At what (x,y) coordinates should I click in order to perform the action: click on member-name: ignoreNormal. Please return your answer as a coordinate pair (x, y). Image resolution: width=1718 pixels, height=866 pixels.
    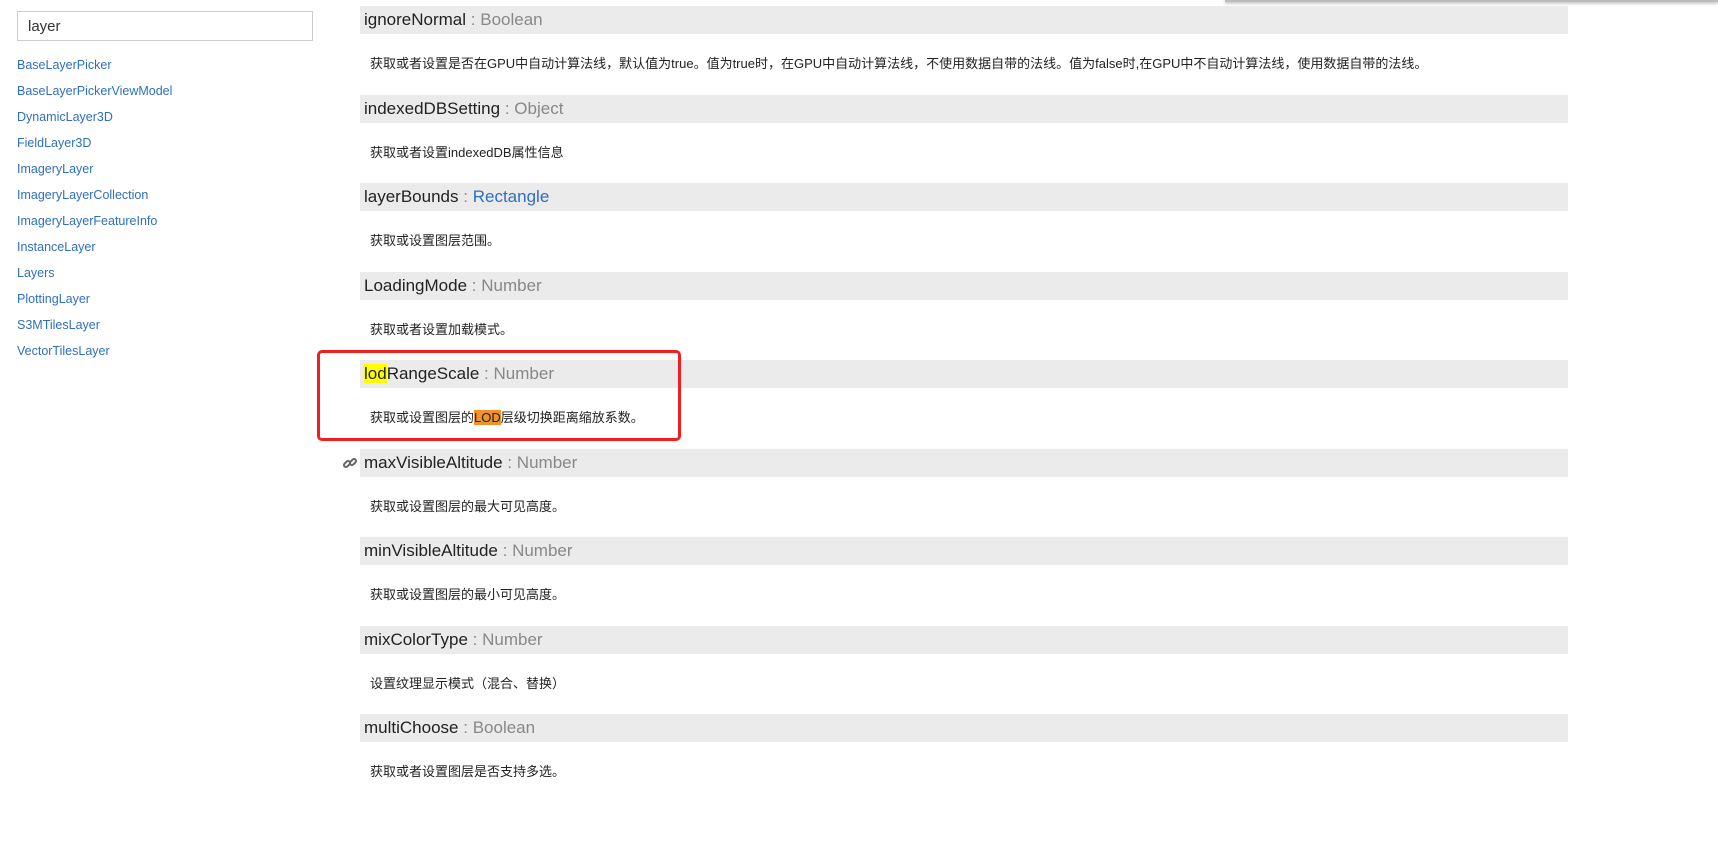
    Looking at the image, I should click on (415, 19).